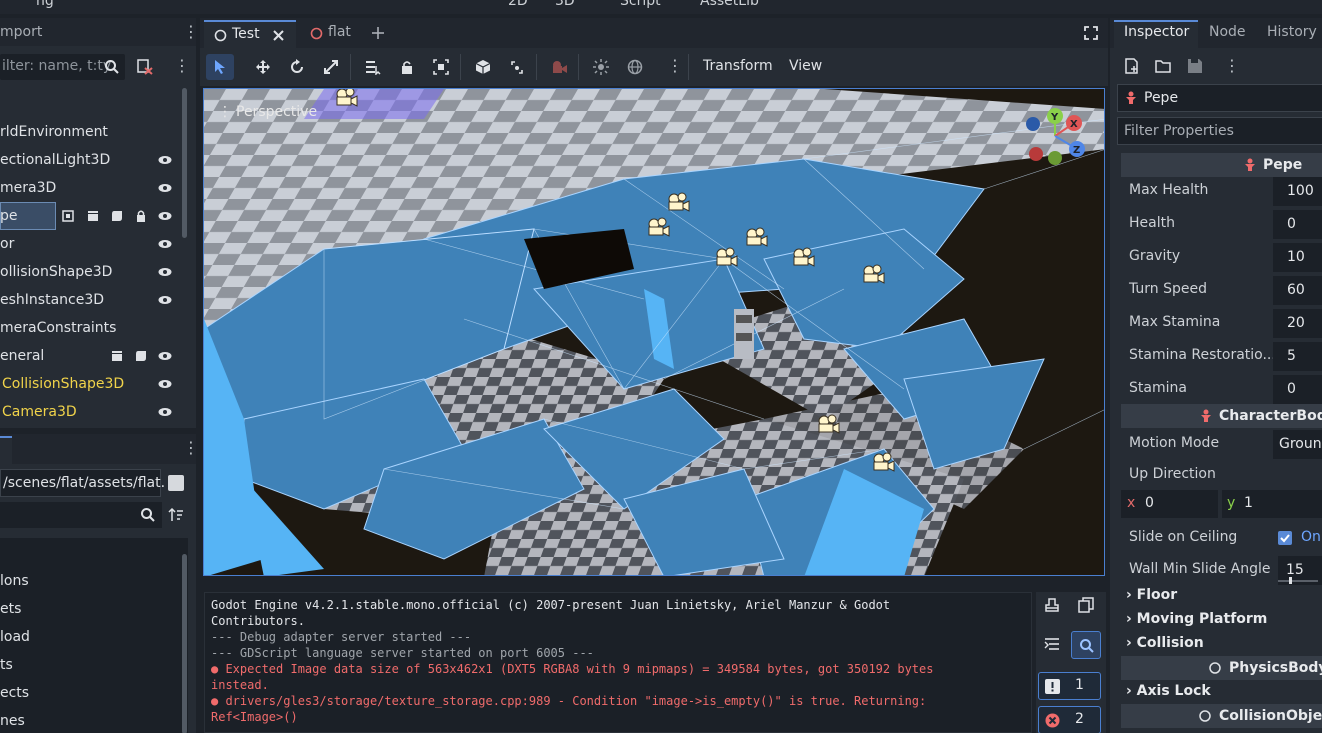 This screenshot has height=733, width=1322. I want to click on tab-flat: flat, so click(331, 34).